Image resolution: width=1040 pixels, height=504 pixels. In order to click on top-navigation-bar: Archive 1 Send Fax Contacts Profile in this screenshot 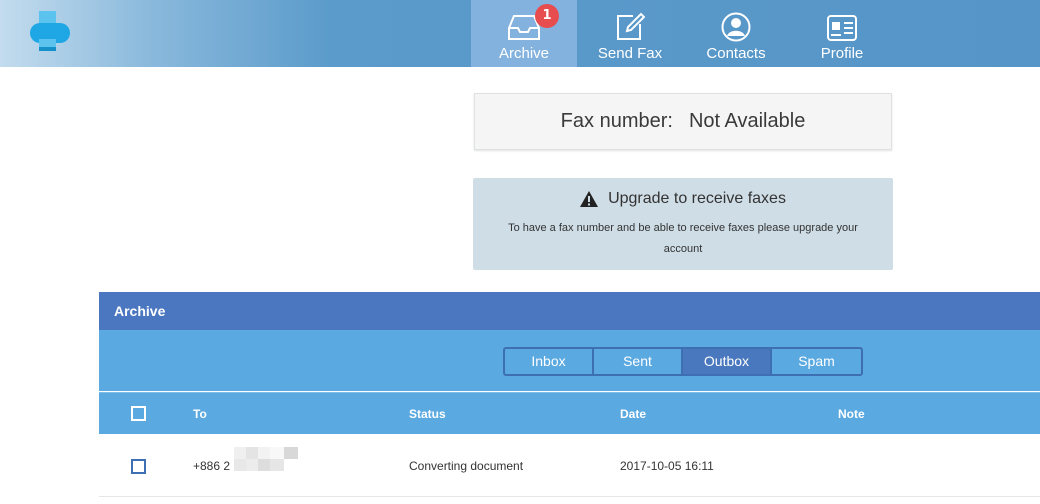, I will do `click(520, 33)`.